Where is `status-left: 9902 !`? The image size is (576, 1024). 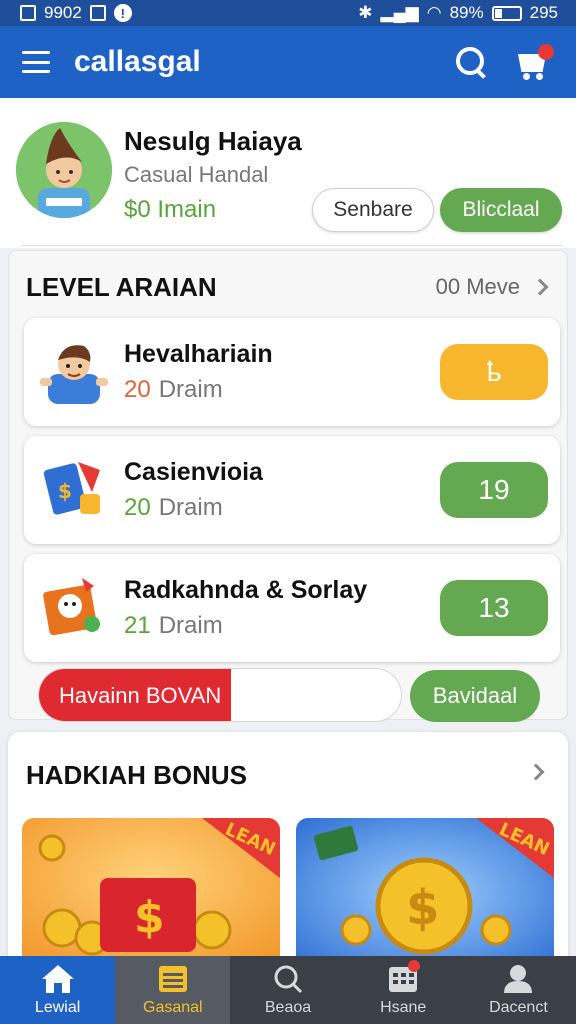
status-left: 9902 ! is located at coordinates (76, 13).